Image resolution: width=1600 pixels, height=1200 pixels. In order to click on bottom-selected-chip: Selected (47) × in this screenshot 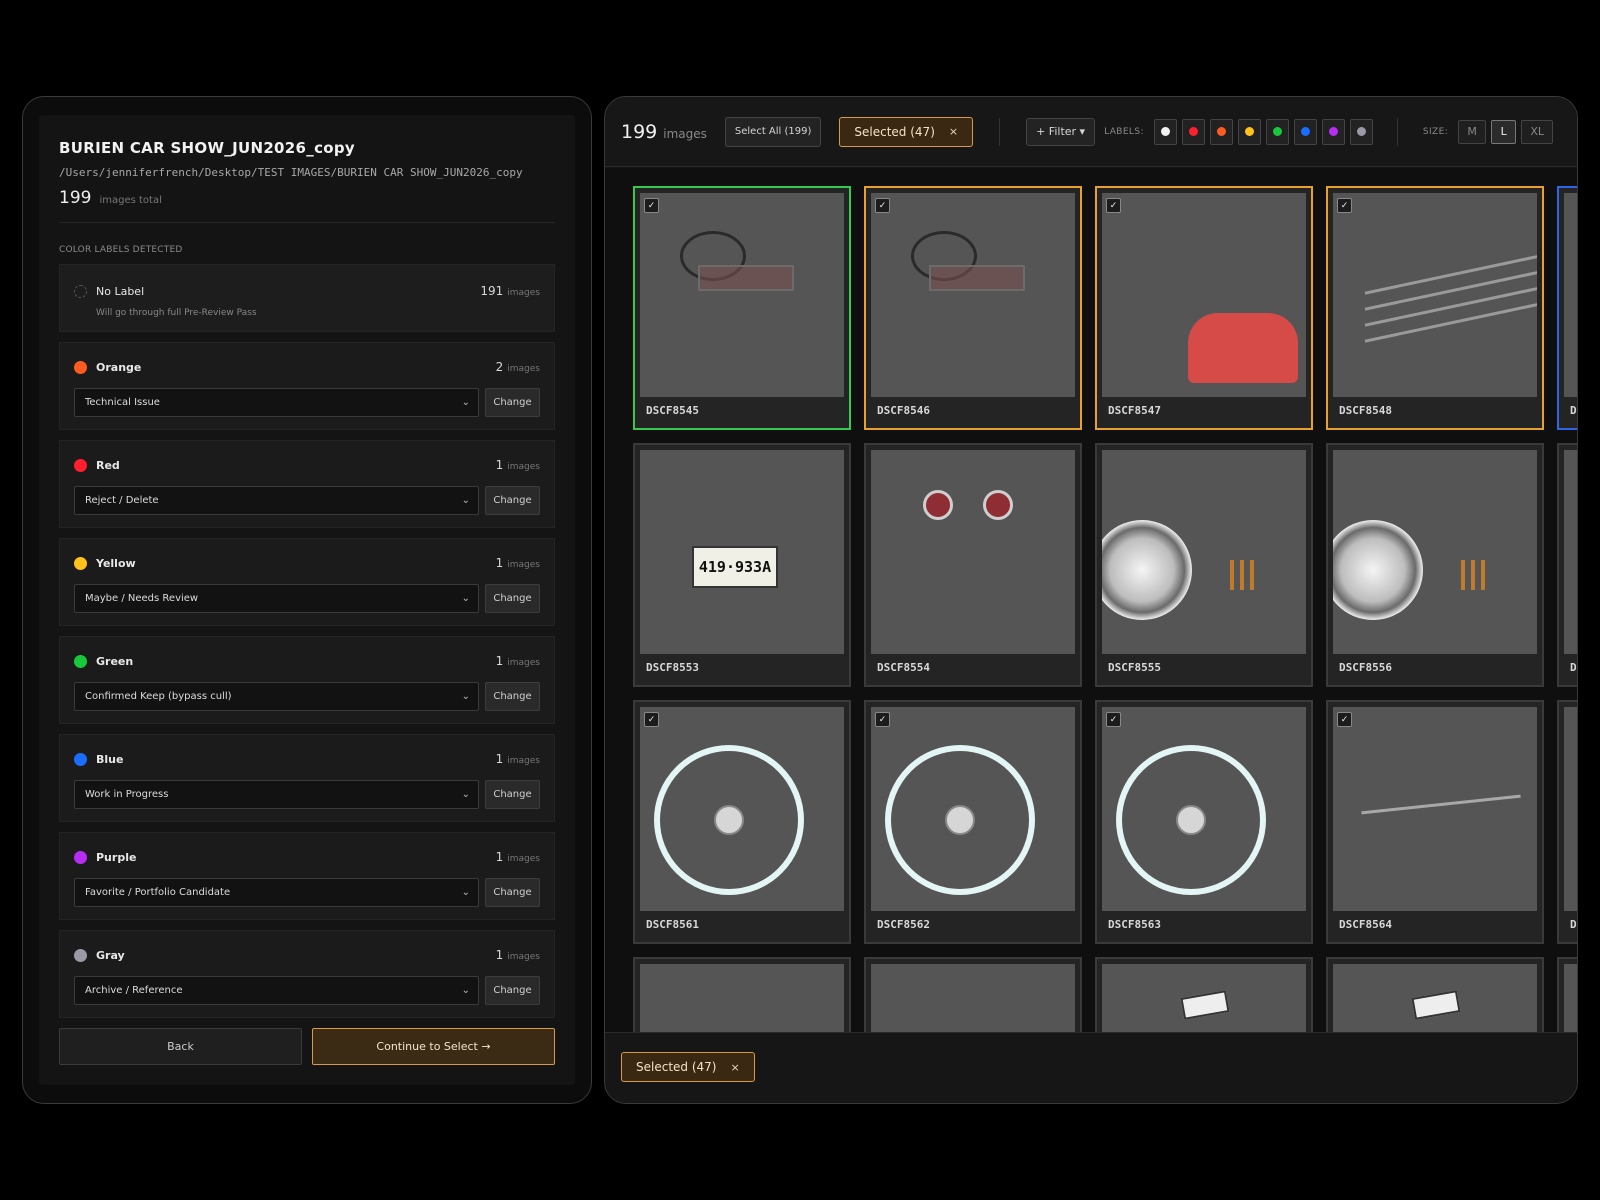, I will do `click(688, 1067)`.